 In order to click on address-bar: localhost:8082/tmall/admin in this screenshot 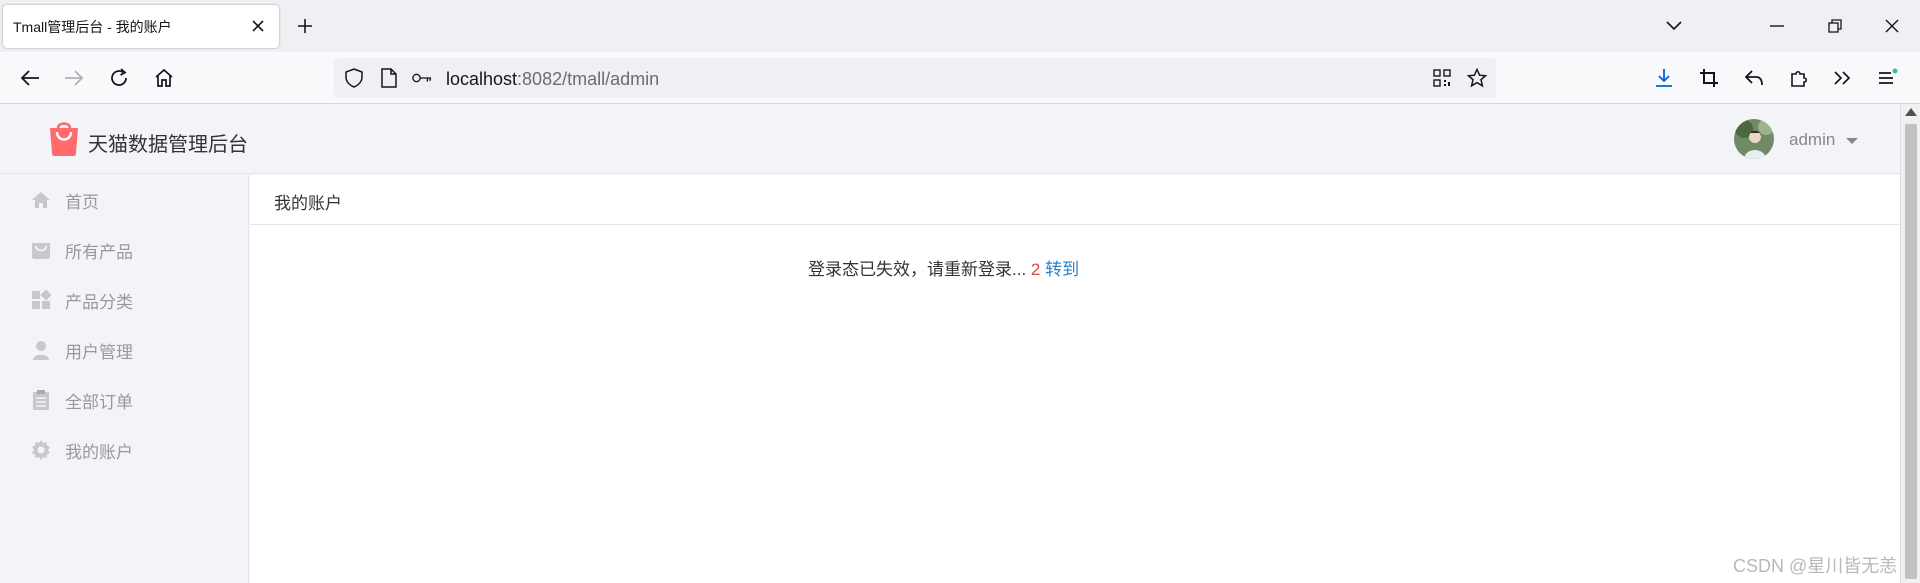, I will do `click(915, 78)`.